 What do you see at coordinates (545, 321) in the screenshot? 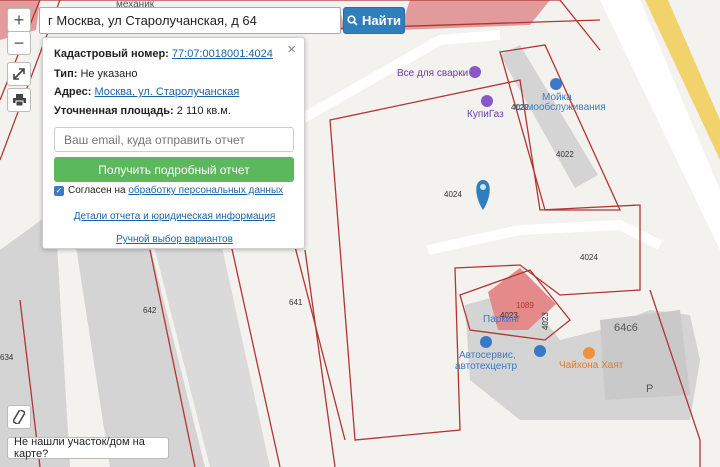
I see `parcel-number: 4023` at bounding box center [545, 321].